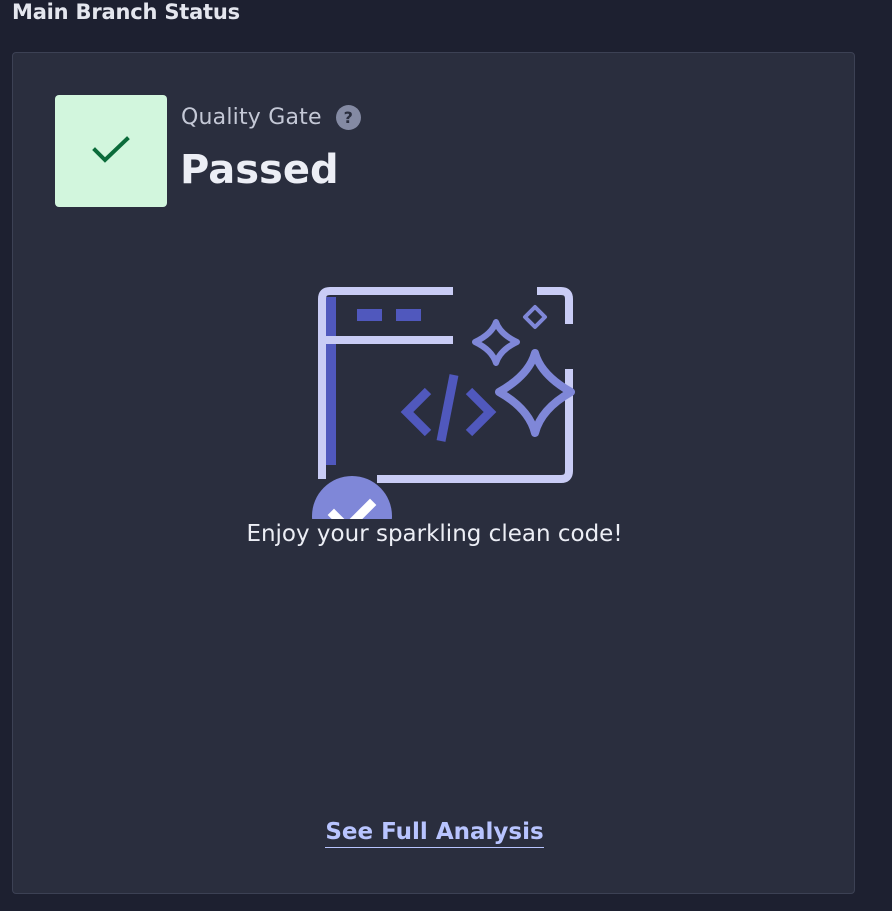 The height and width of the screenshot is (911, 892). I want to click on window-left-strip, so click(330, 381).